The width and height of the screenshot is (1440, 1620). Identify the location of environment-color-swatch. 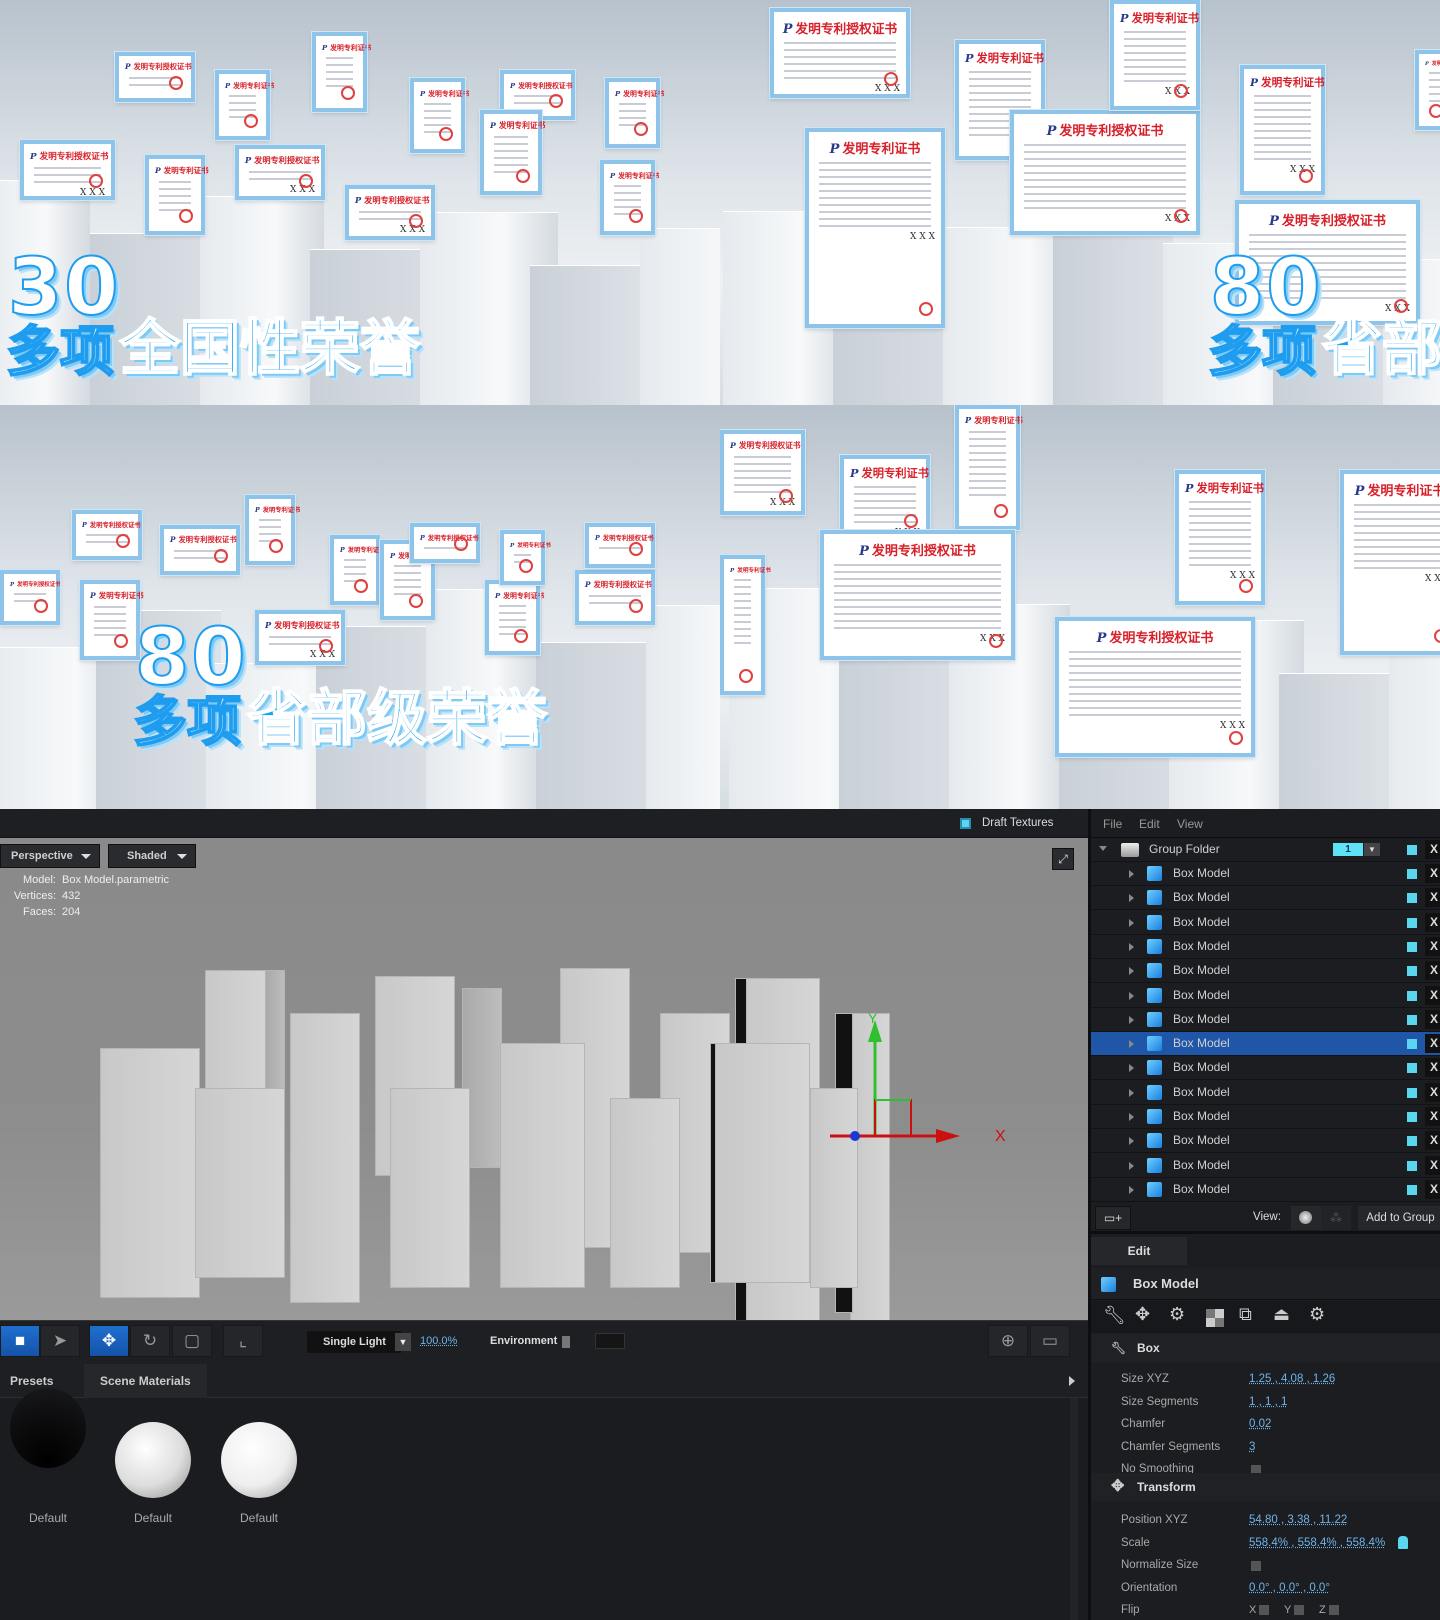
(610, 1341).